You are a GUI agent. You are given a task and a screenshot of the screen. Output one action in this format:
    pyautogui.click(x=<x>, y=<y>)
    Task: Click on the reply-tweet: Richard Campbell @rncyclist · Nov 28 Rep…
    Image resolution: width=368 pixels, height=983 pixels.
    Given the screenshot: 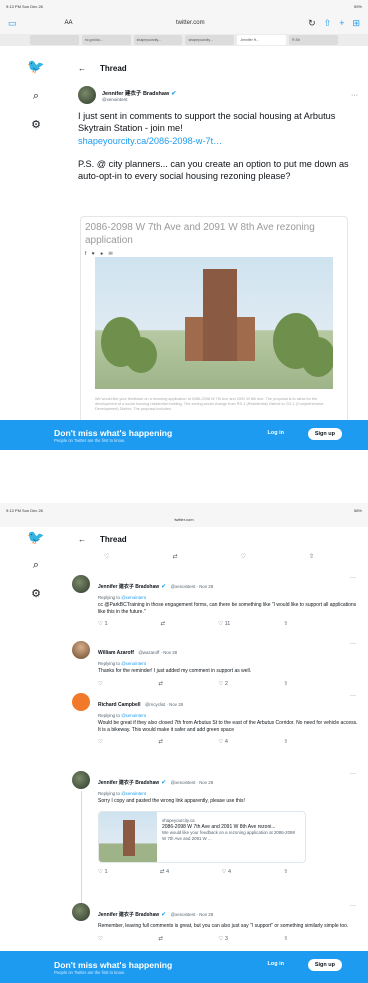 What is the action you would take?
    pyautogui.click(x=215, y=719)
    